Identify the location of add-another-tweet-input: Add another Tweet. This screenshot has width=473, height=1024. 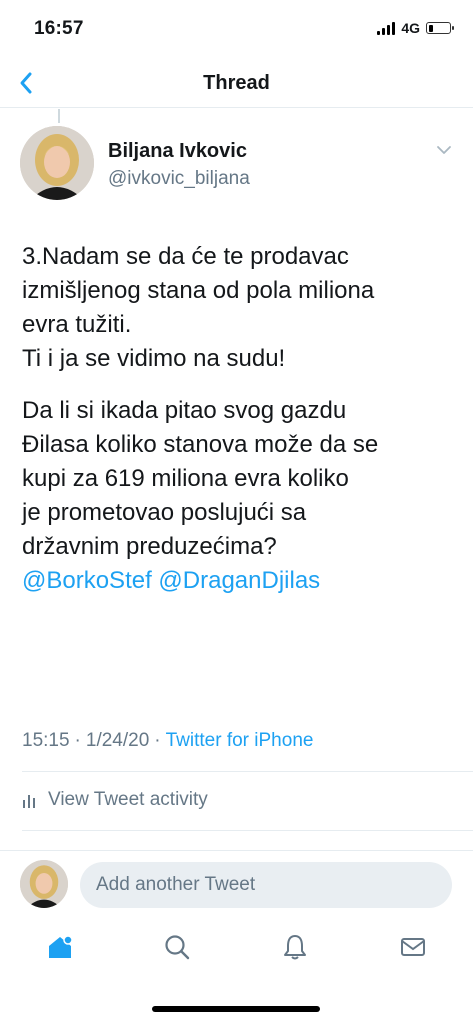
(266, 885).